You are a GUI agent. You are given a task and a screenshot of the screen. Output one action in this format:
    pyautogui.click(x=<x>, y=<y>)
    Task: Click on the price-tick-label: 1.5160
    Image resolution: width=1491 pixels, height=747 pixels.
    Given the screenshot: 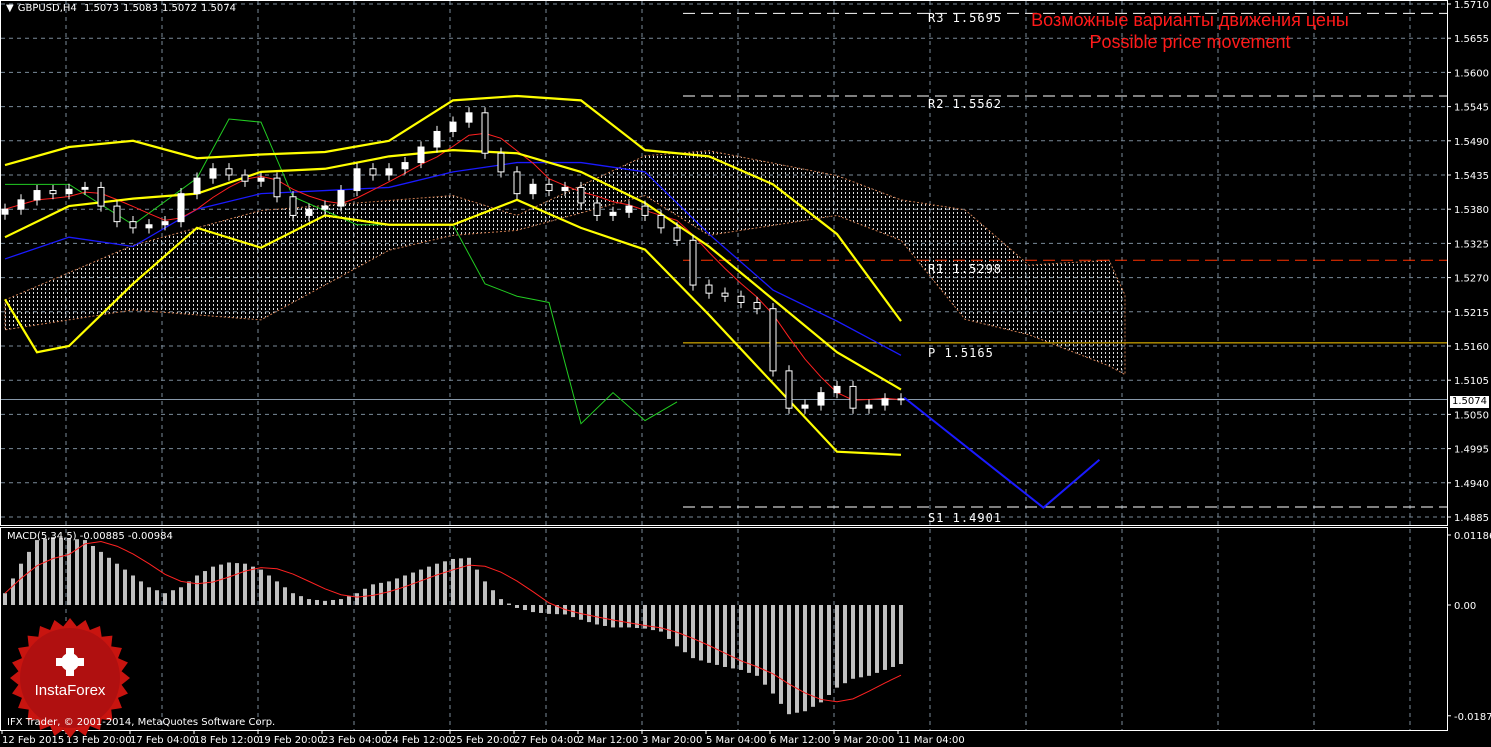 What is the action you would take?
    pyautogui.click(x=1471, y=347)
    